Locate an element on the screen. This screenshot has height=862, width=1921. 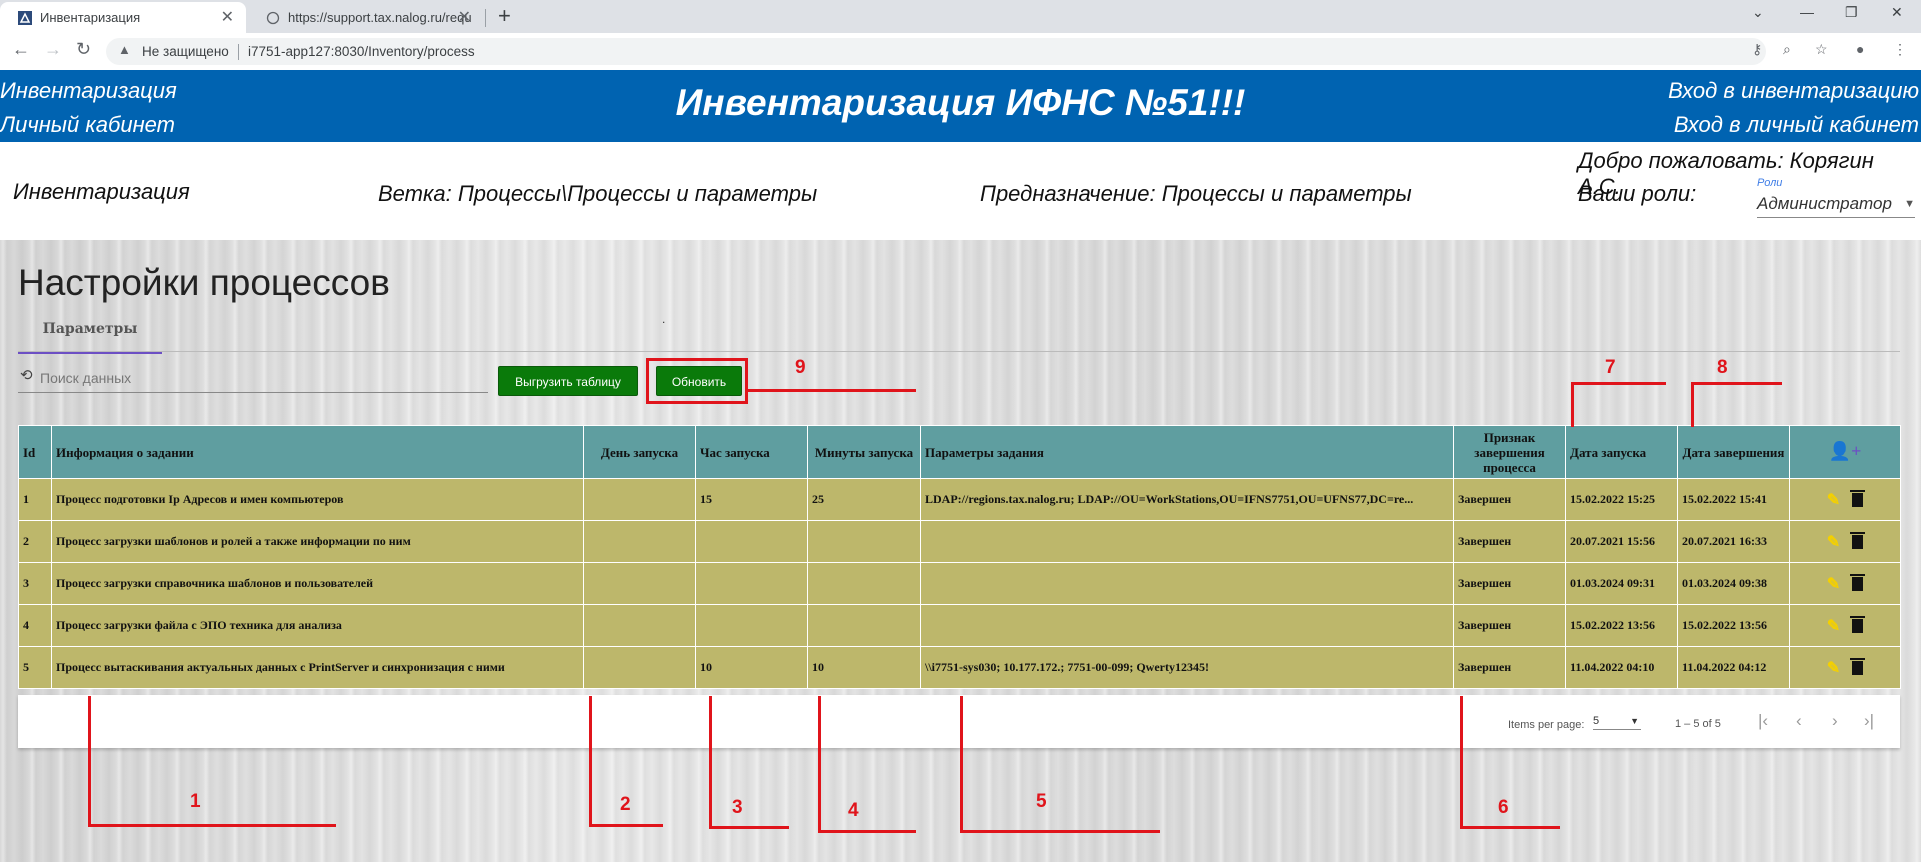
roles-select: Администратор ▼ is located at coordinates (1836, 206).